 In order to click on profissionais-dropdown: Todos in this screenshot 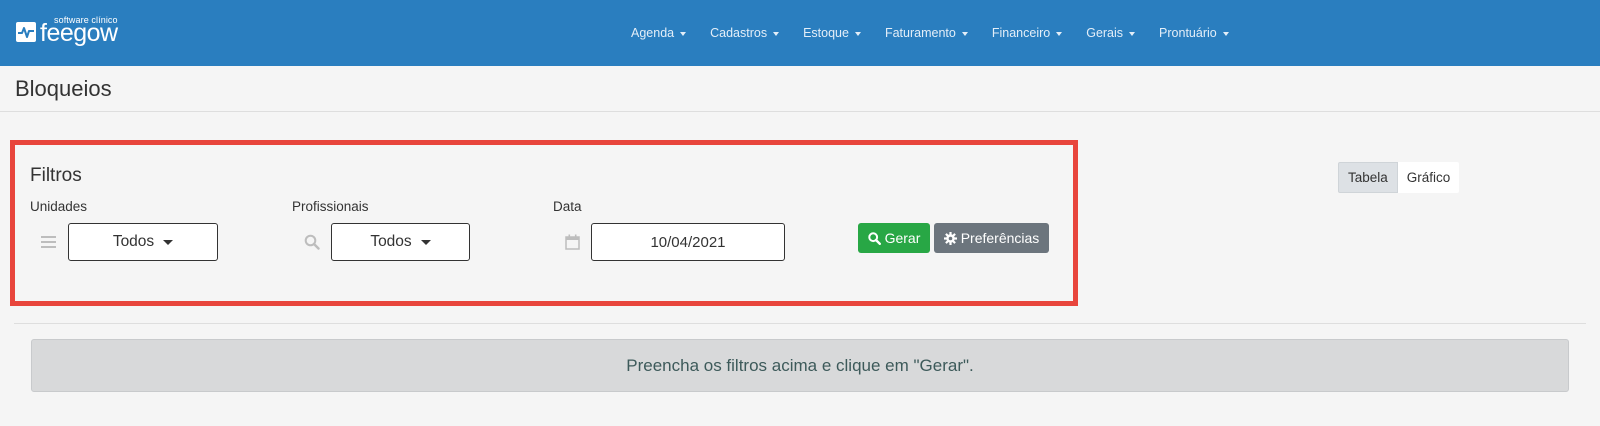, I will do `click(400, 242)`.